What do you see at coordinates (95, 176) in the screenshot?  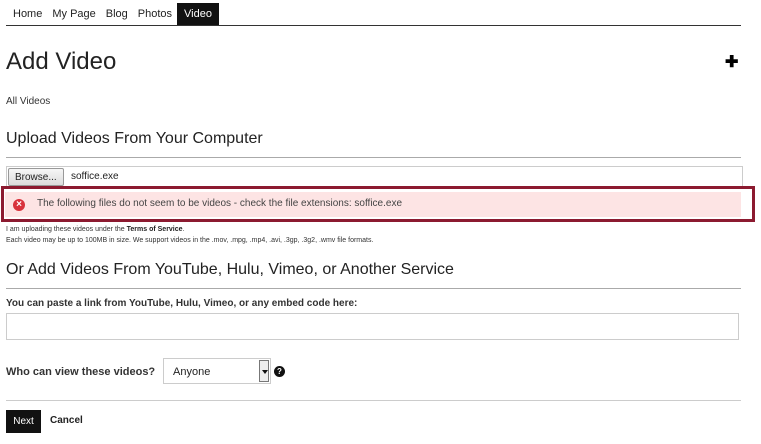 I see `selected-file-name: soffice.exe` at bounding box center [95, 176].